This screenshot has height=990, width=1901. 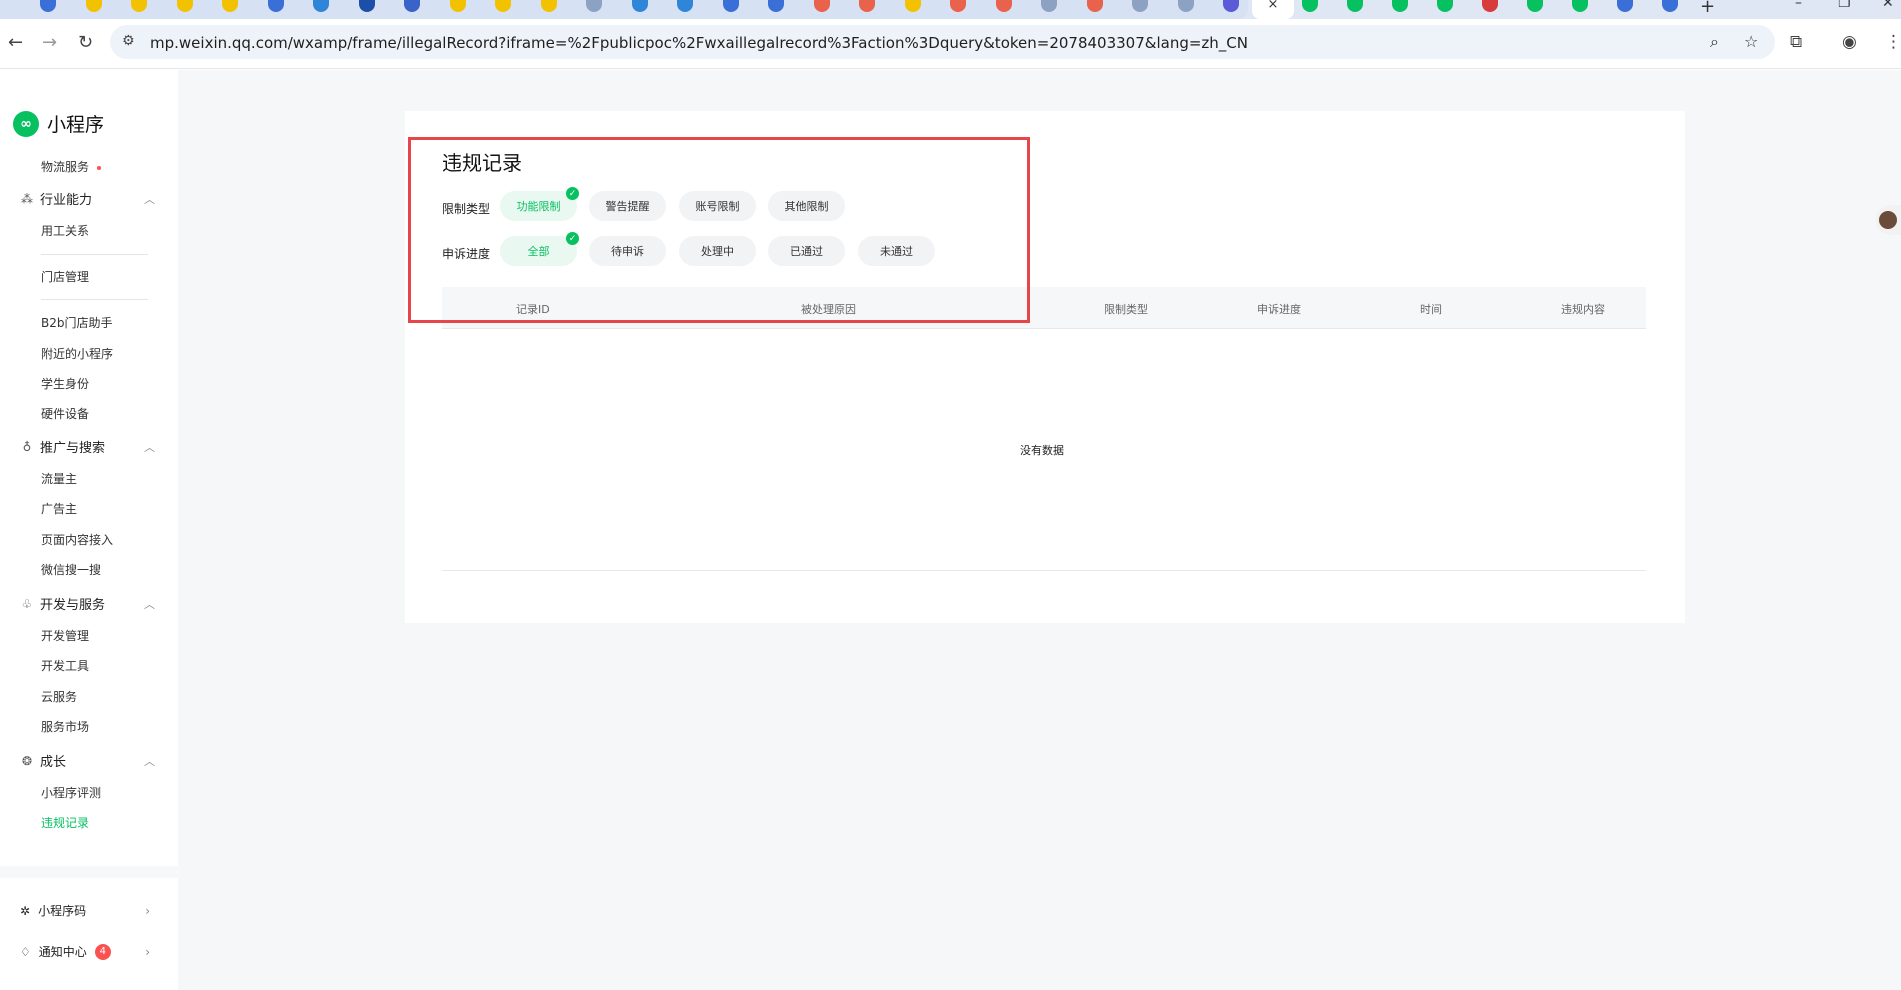 I want to click on annotation-highlight-box, so click(x=719, y=230).